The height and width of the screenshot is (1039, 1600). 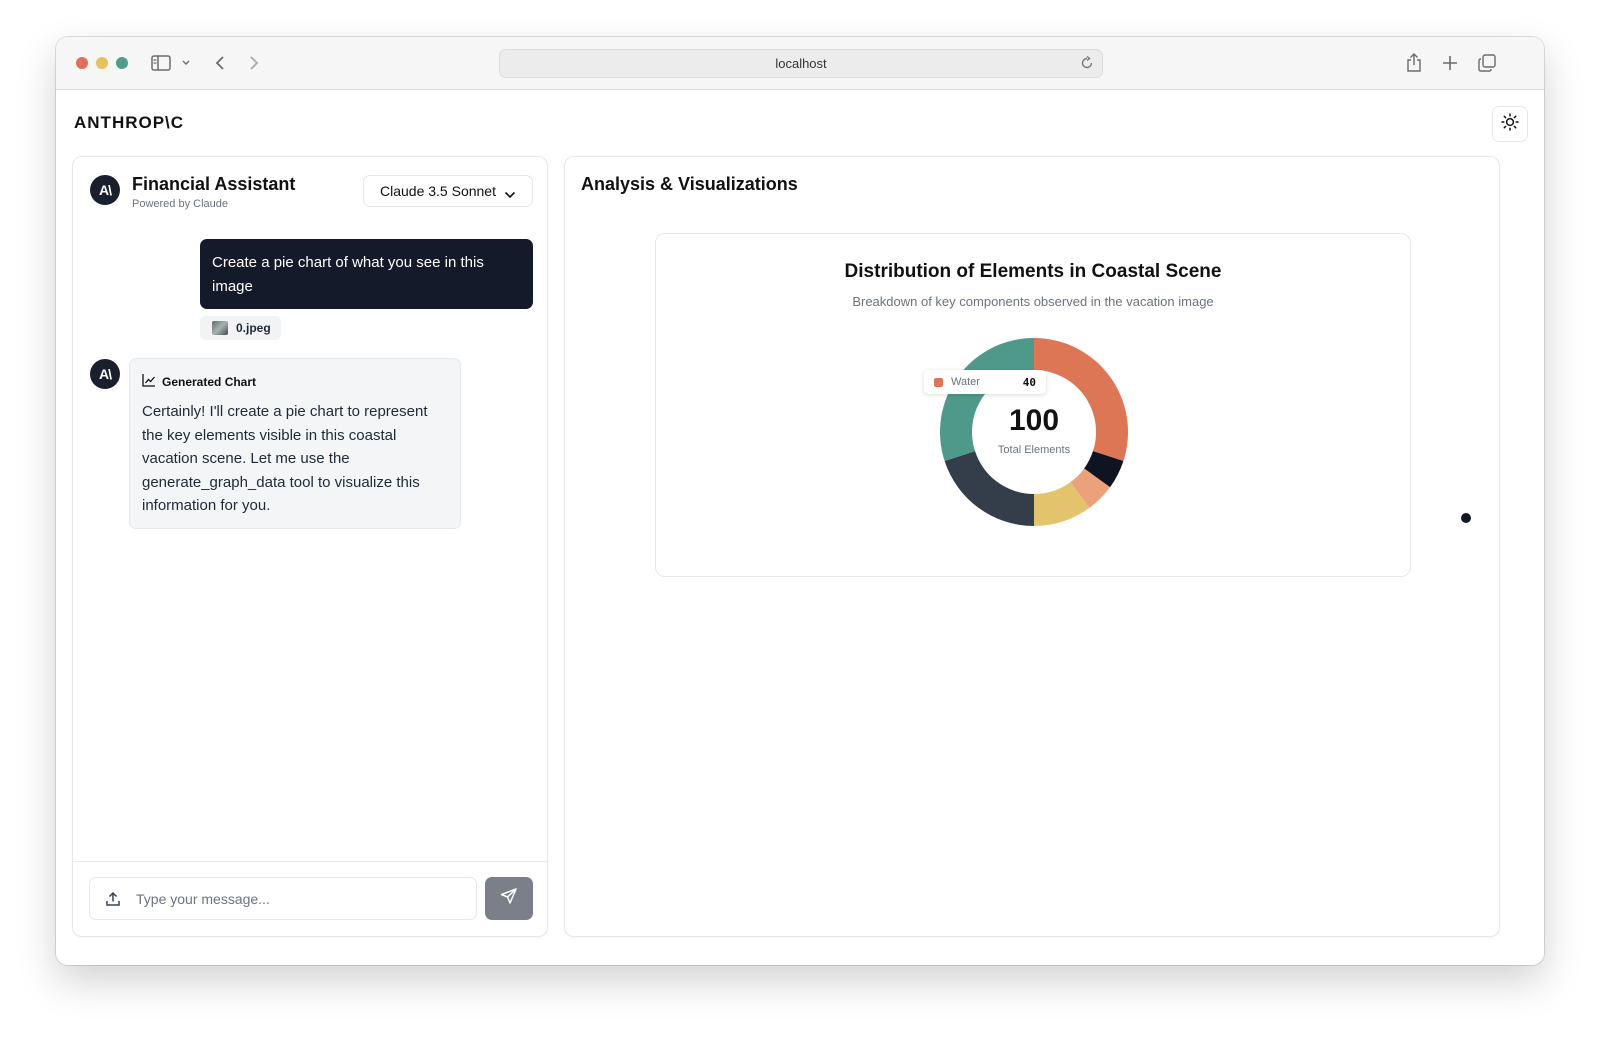 I want to click on generated-chart-label: Generated Chart, so click(x=295, y=381).